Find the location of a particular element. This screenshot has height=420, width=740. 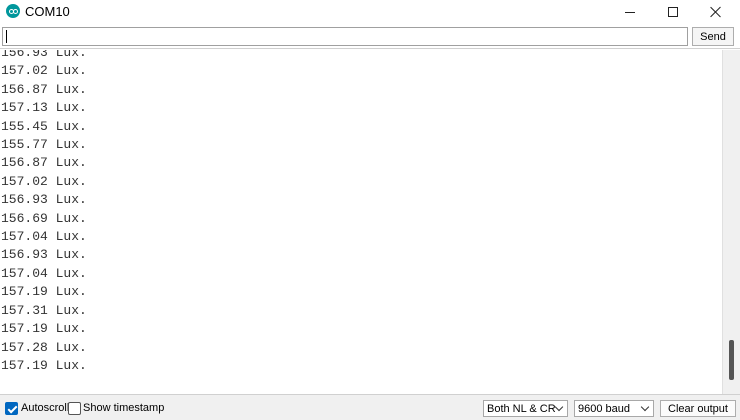

close-button is located at coordinates (716, 12).